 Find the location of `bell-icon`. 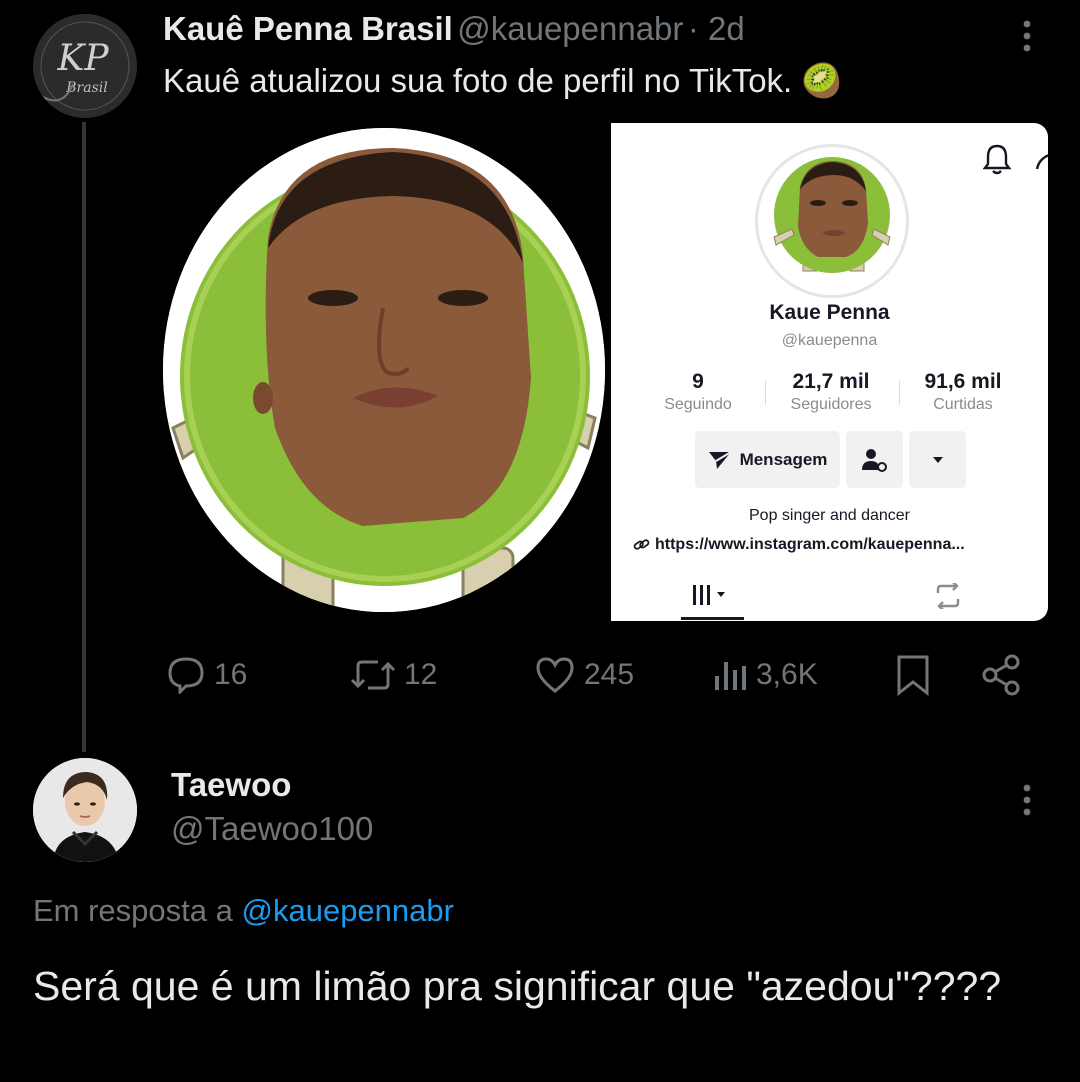

bell-icon is located at coordinates (997, 161).